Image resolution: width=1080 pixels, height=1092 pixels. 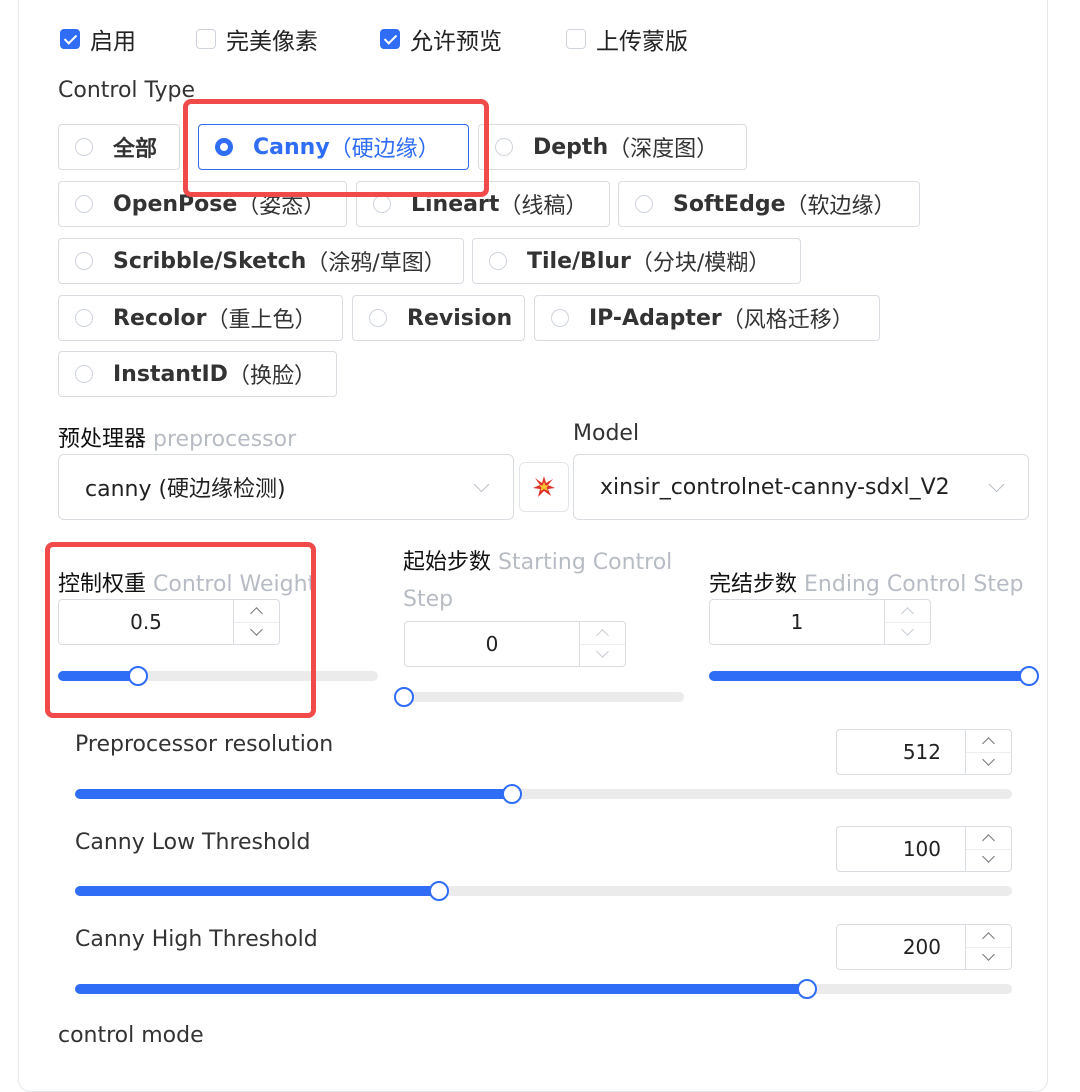 What do you see at coordinates (820, 622) in the screenshot?
I see `ending-step-input: 1` at bounding box center [820, 622].